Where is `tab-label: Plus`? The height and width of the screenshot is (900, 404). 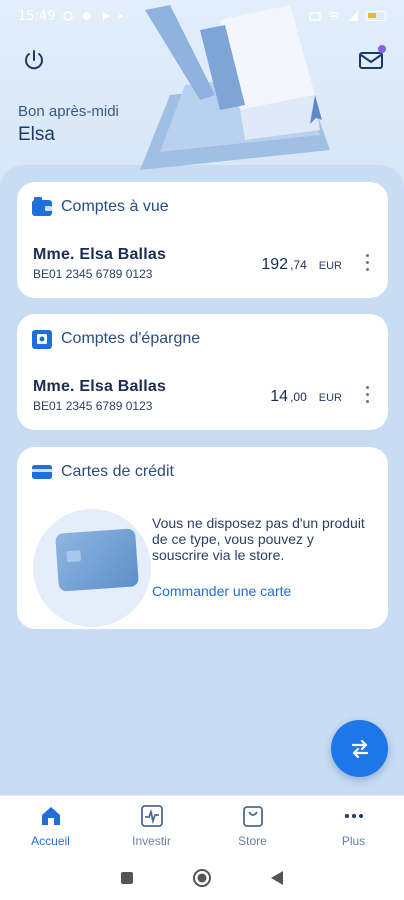
tab-label: Plus is located at coordinates (353, 841).